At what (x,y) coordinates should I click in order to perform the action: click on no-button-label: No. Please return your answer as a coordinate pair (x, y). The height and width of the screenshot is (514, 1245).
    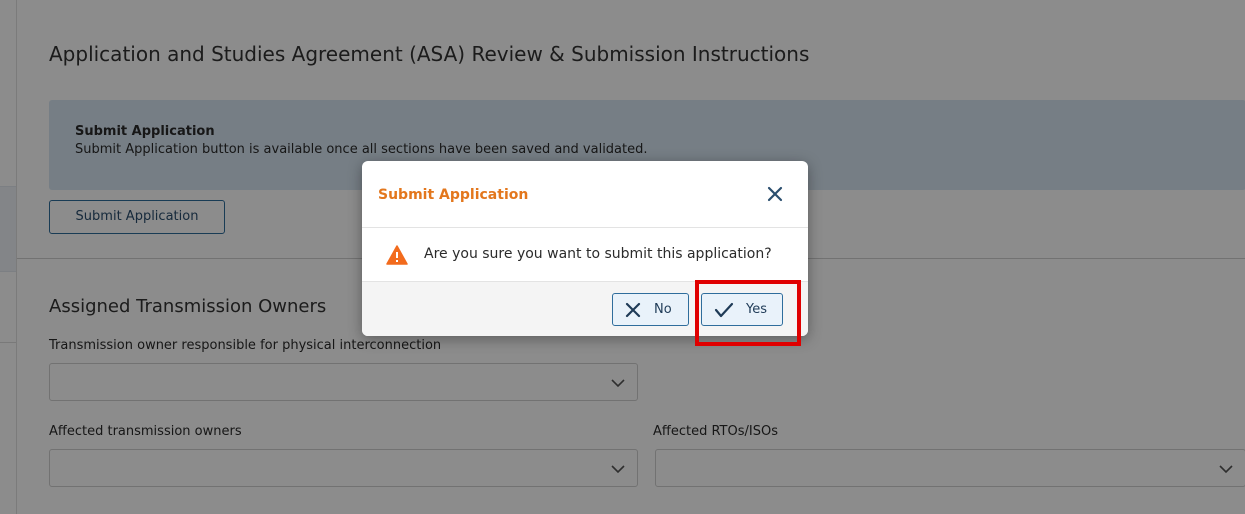
    Looking at the image, I should click on (663, 309).